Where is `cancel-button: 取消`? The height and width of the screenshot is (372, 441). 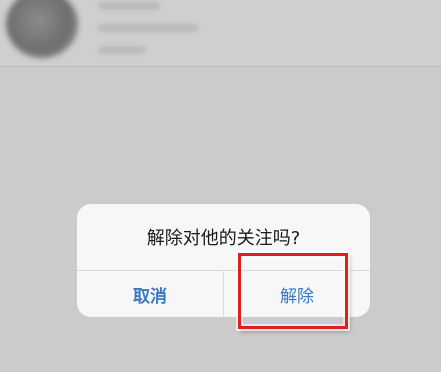
cancel-button: 取消 is located at coordinates (150, 294).